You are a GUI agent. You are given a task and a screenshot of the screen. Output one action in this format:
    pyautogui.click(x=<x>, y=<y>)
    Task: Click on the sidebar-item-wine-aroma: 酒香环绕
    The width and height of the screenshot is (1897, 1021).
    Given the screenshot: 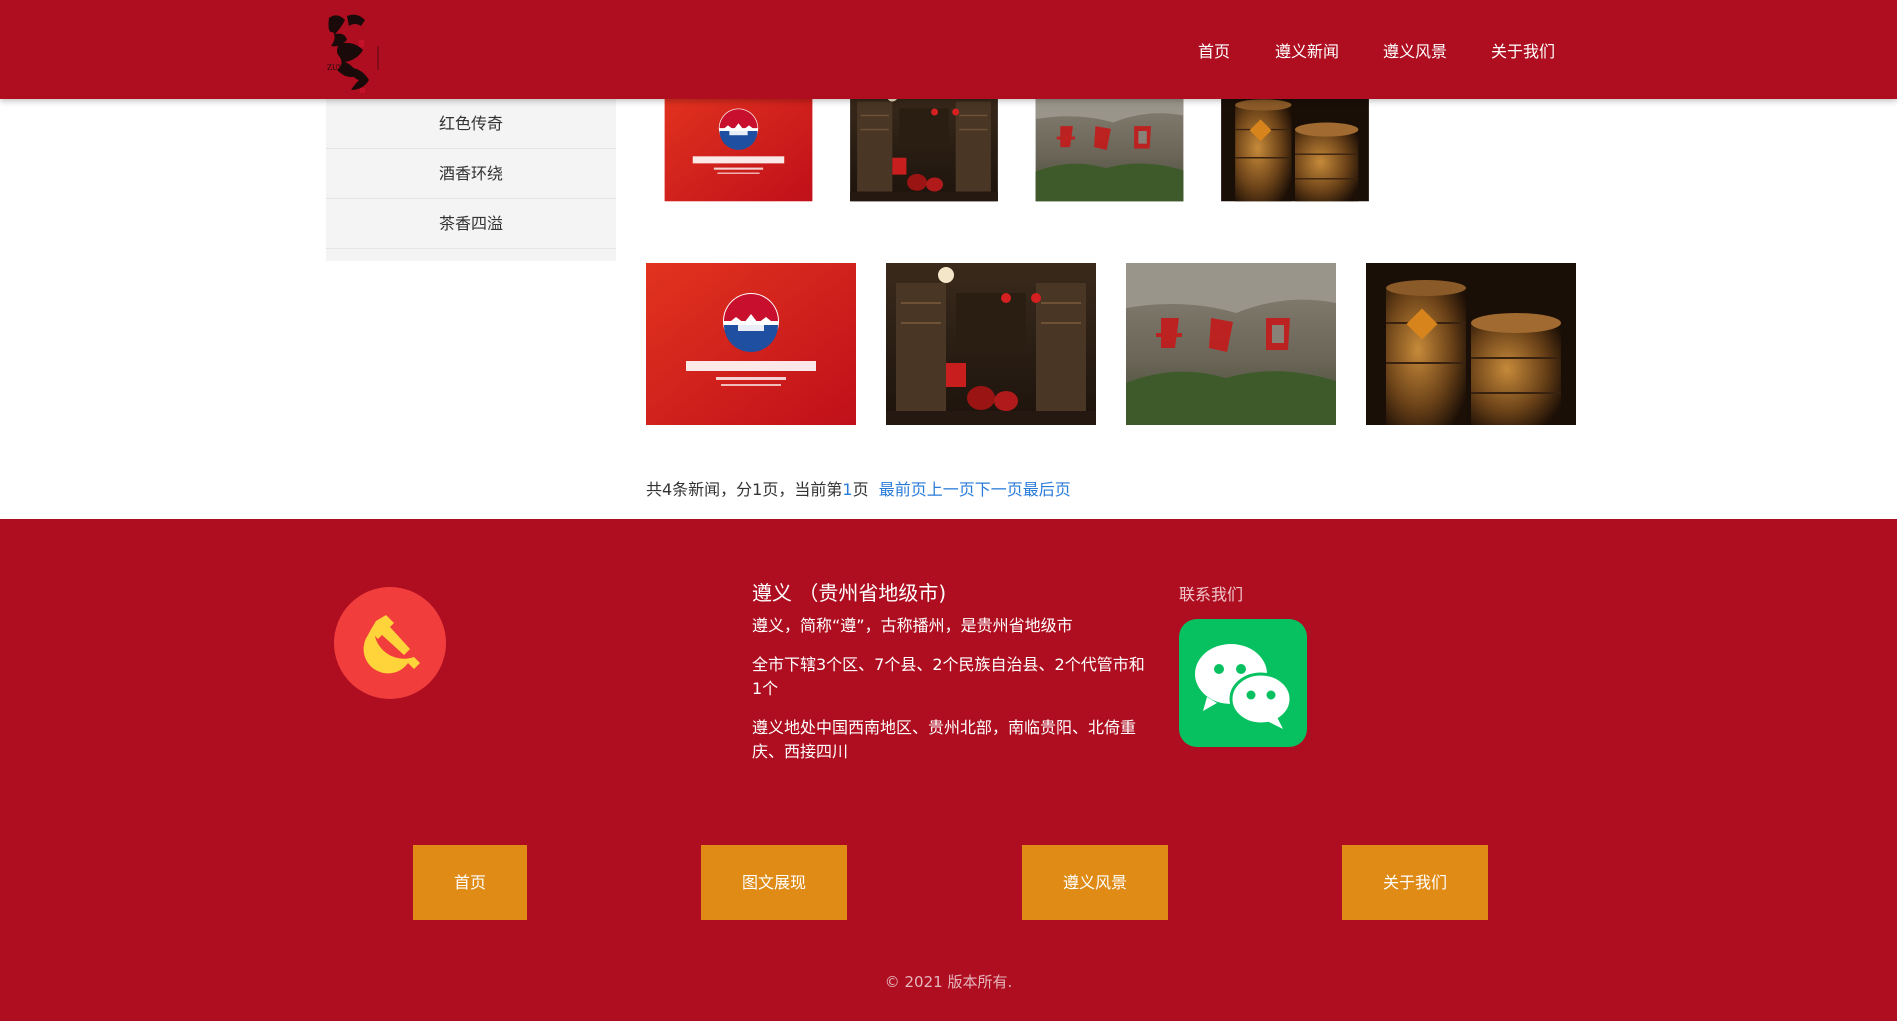 What is the action you would take?
    pyautogui.click(x=471, y=174)
    